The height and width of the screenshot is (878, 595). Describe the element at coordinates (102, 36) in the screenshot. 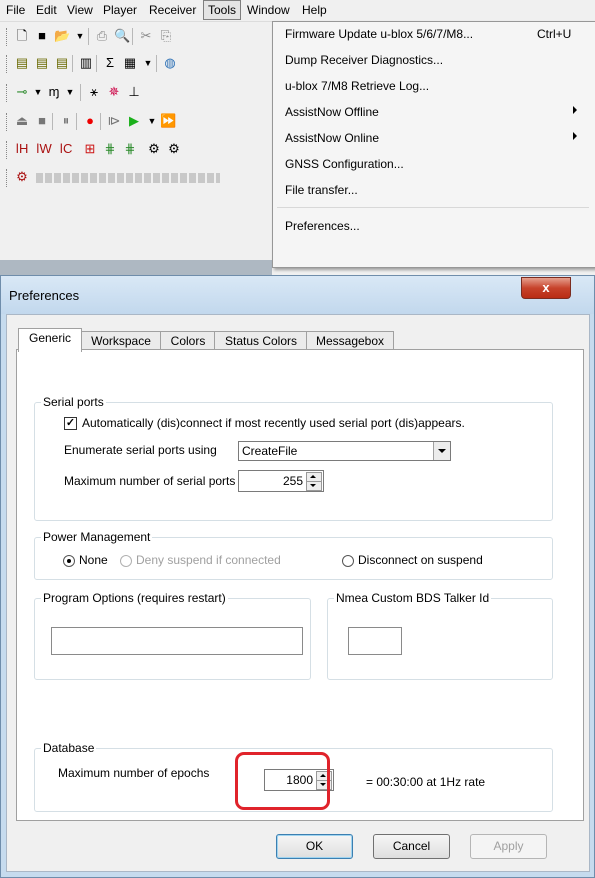

I see `print-icon: ⎙` at that location.